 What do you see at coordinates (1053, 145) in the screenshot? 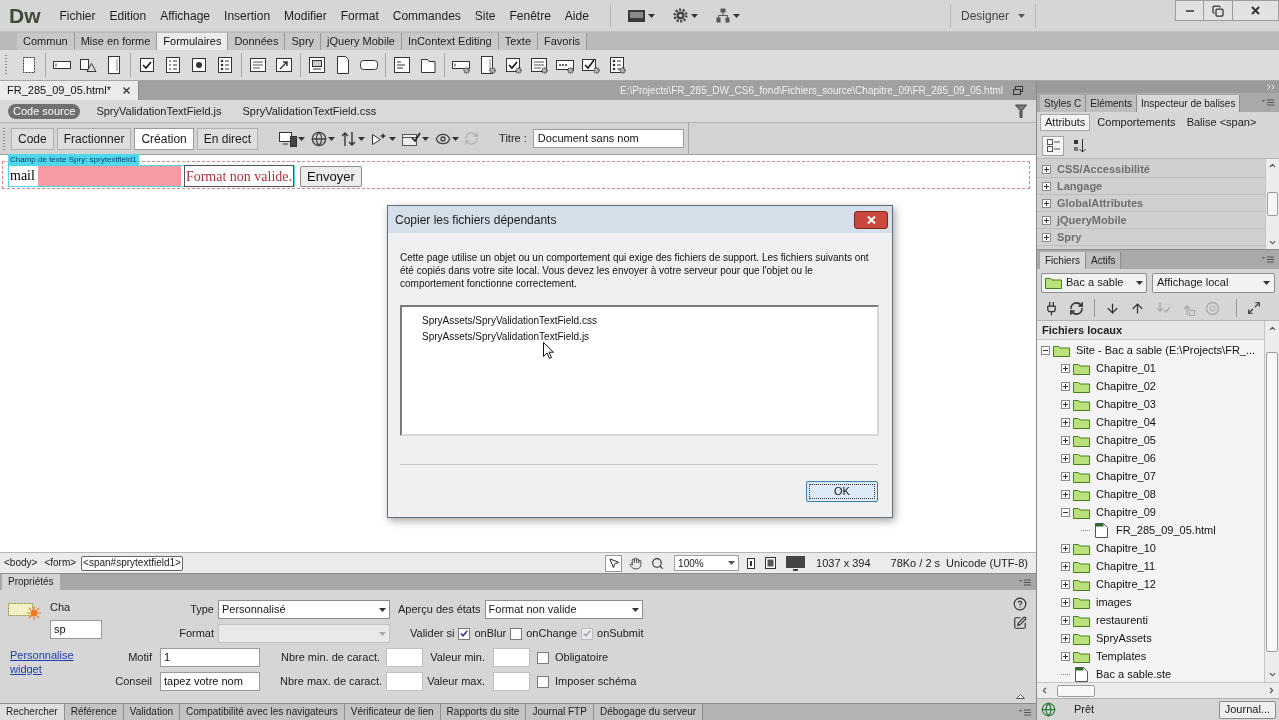
I see `category-view-button` at bounding box center [1053, 145].